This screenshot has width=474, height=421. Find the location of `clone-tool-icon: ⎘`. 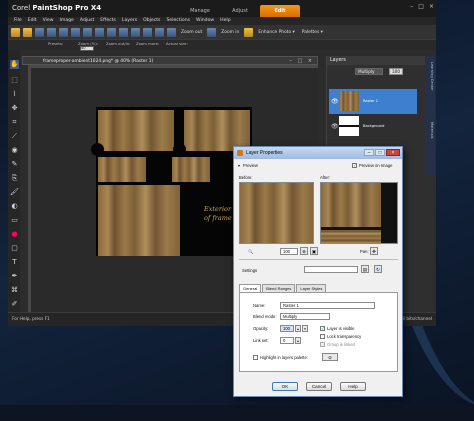

clone-tool-icon: ⎘ is located at coordinates (14, 178).